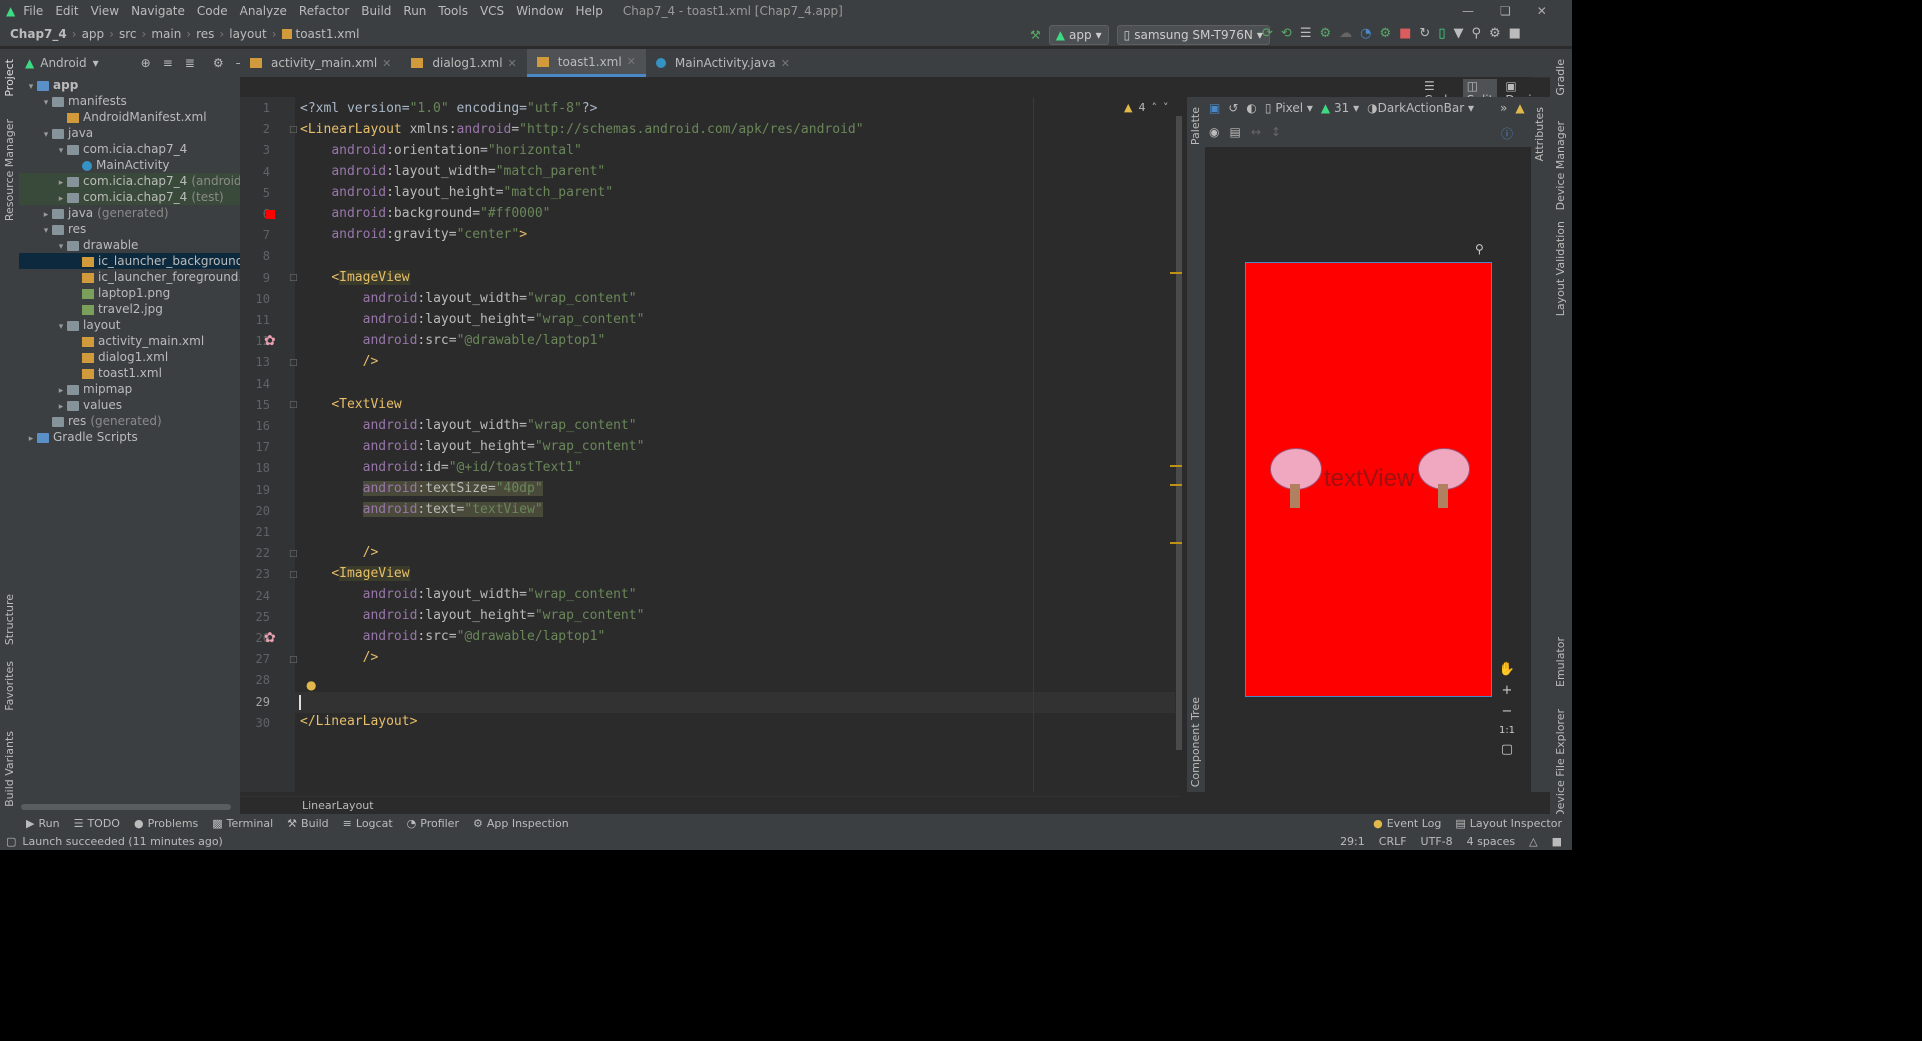 The height and width of the screenshot is (1041, 1922). What do you see at coordinates (205, 34) in the screenshot?
I see `breadcrumb-item: res` at bounding box center [205, 34].